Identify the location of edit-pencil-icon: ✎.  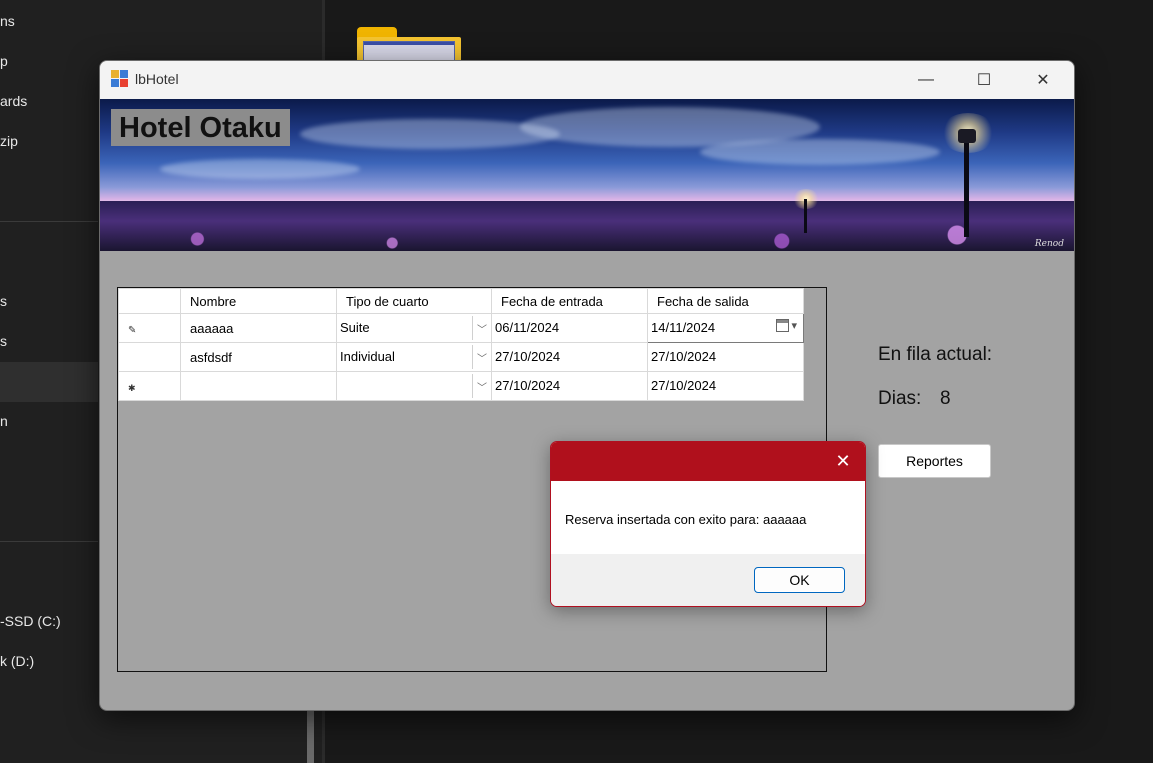
(132, 330).